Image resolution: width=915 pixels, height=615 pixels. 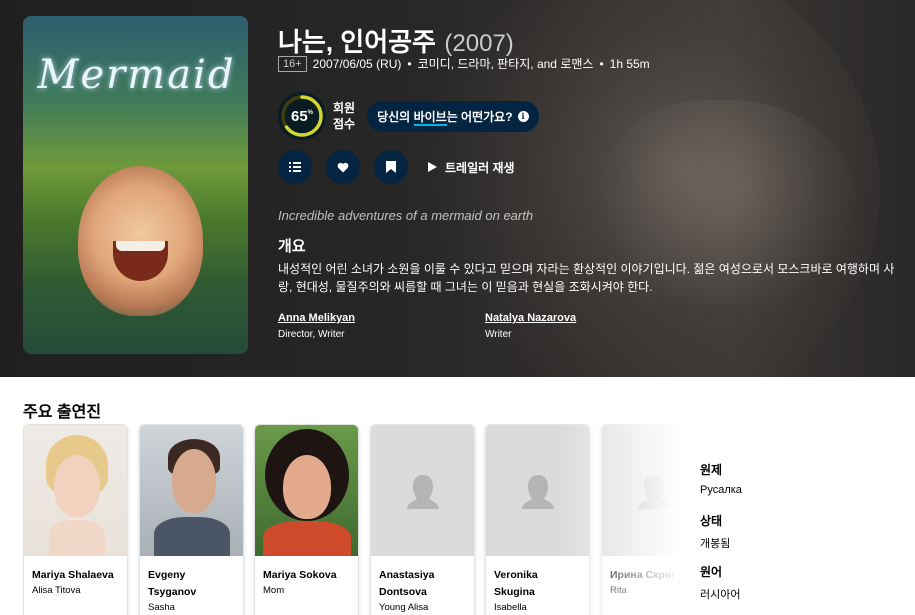 What do you see at coordinates (136, 75) in the screenshot?
I see `poster-logo-text: Mermaid` at bounding box center [136, 75].